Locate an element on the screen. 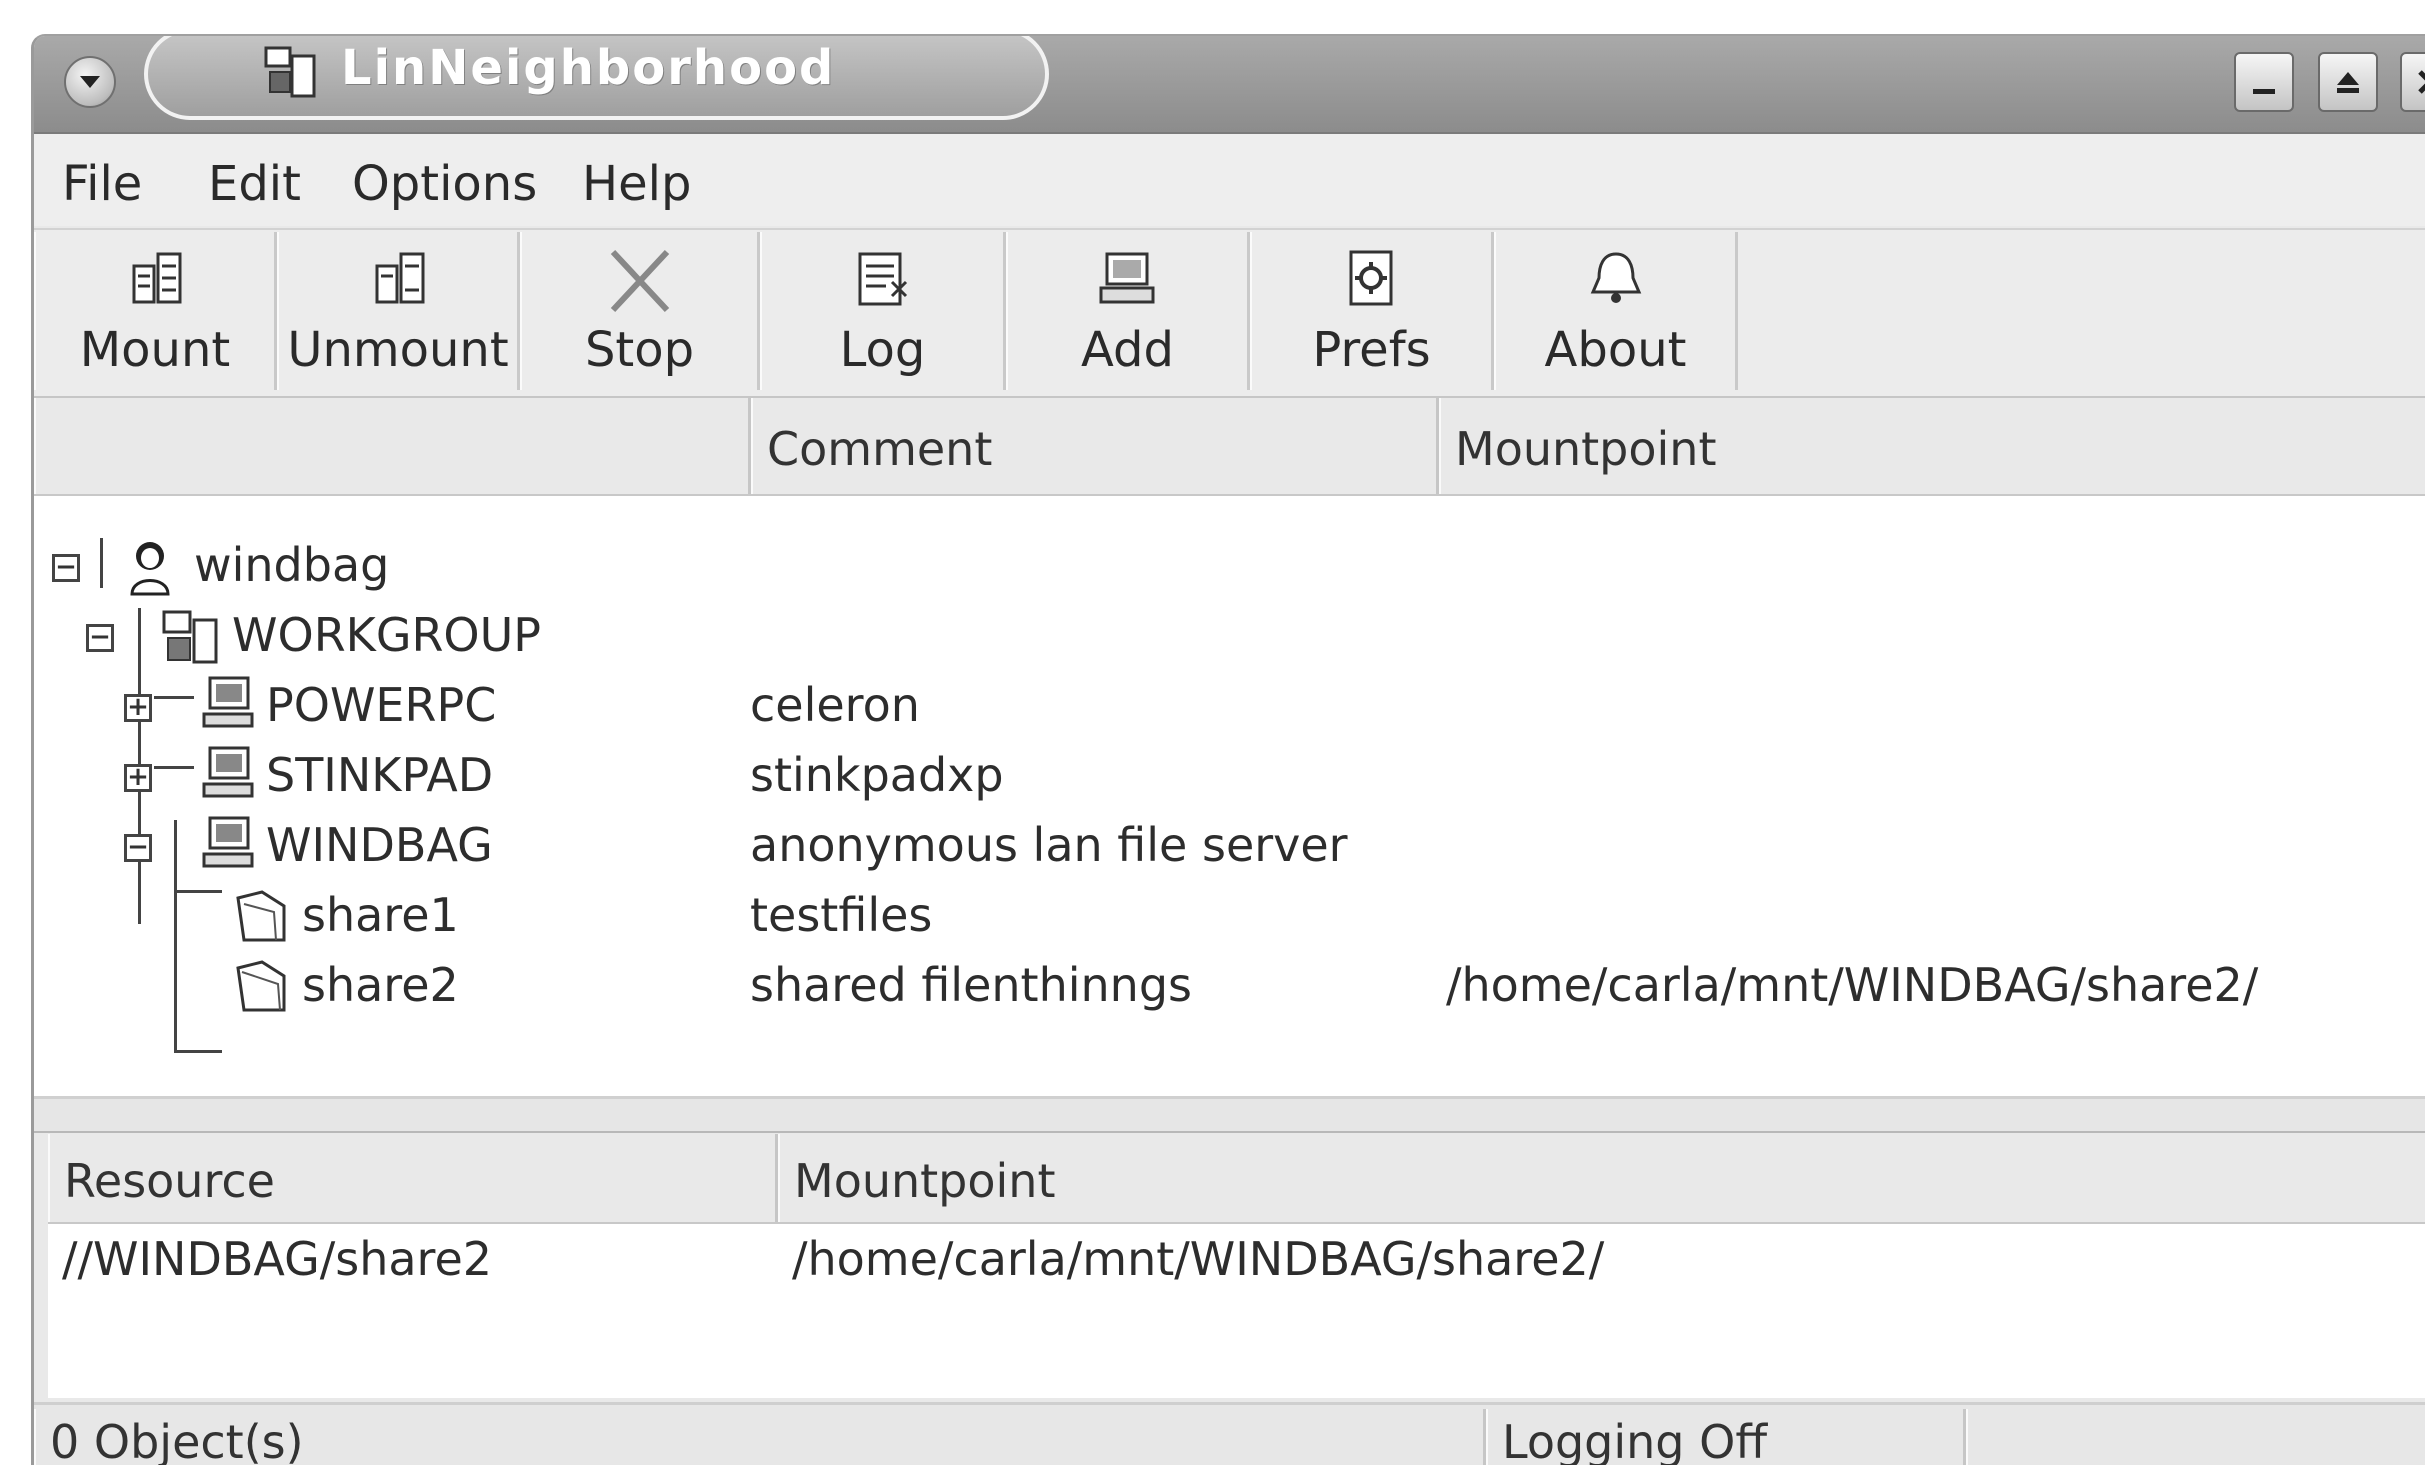  mount-label: Mount is located at coordinates (155, 350).